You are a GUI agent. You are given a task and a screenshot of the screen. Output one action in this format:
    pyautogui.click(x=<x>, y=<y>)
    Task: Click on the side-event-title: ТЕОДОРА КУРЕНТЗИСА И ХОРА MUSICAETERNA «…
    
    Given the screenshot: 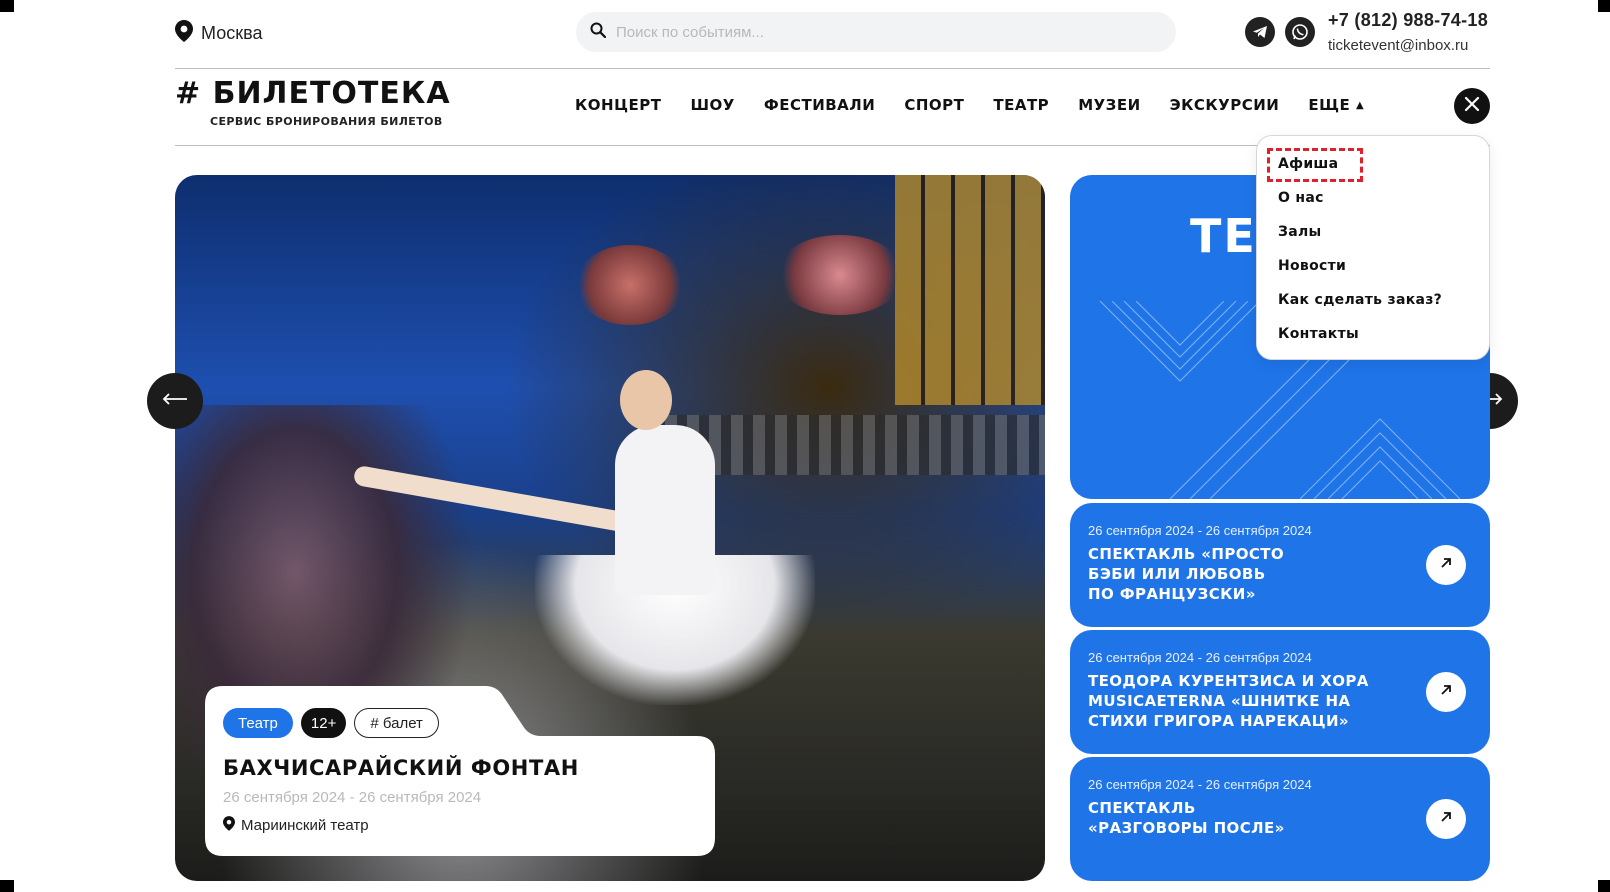 What is the action you would take?
    pyautogui.click(x=1228, y=701)
    